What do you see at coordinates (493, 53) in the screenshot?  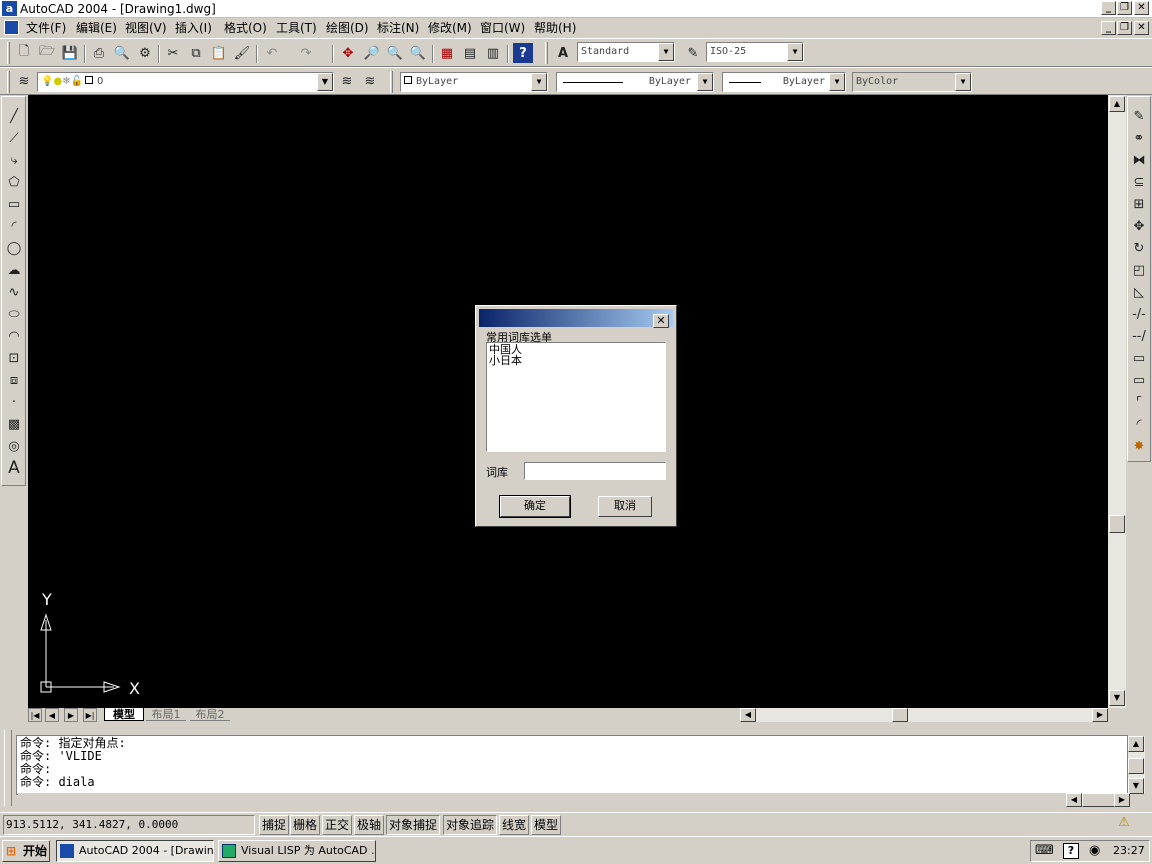 I see `tool-palettes-icon: ▥` at bounding box center [493, 53].